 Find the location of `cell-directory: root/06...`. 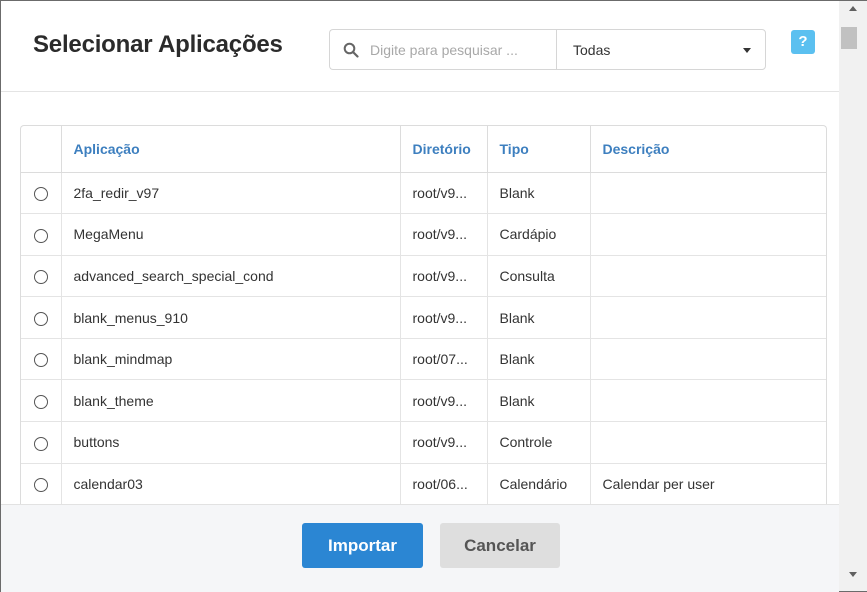

cell-directory: root/06... is located at coordinates (444, 484).